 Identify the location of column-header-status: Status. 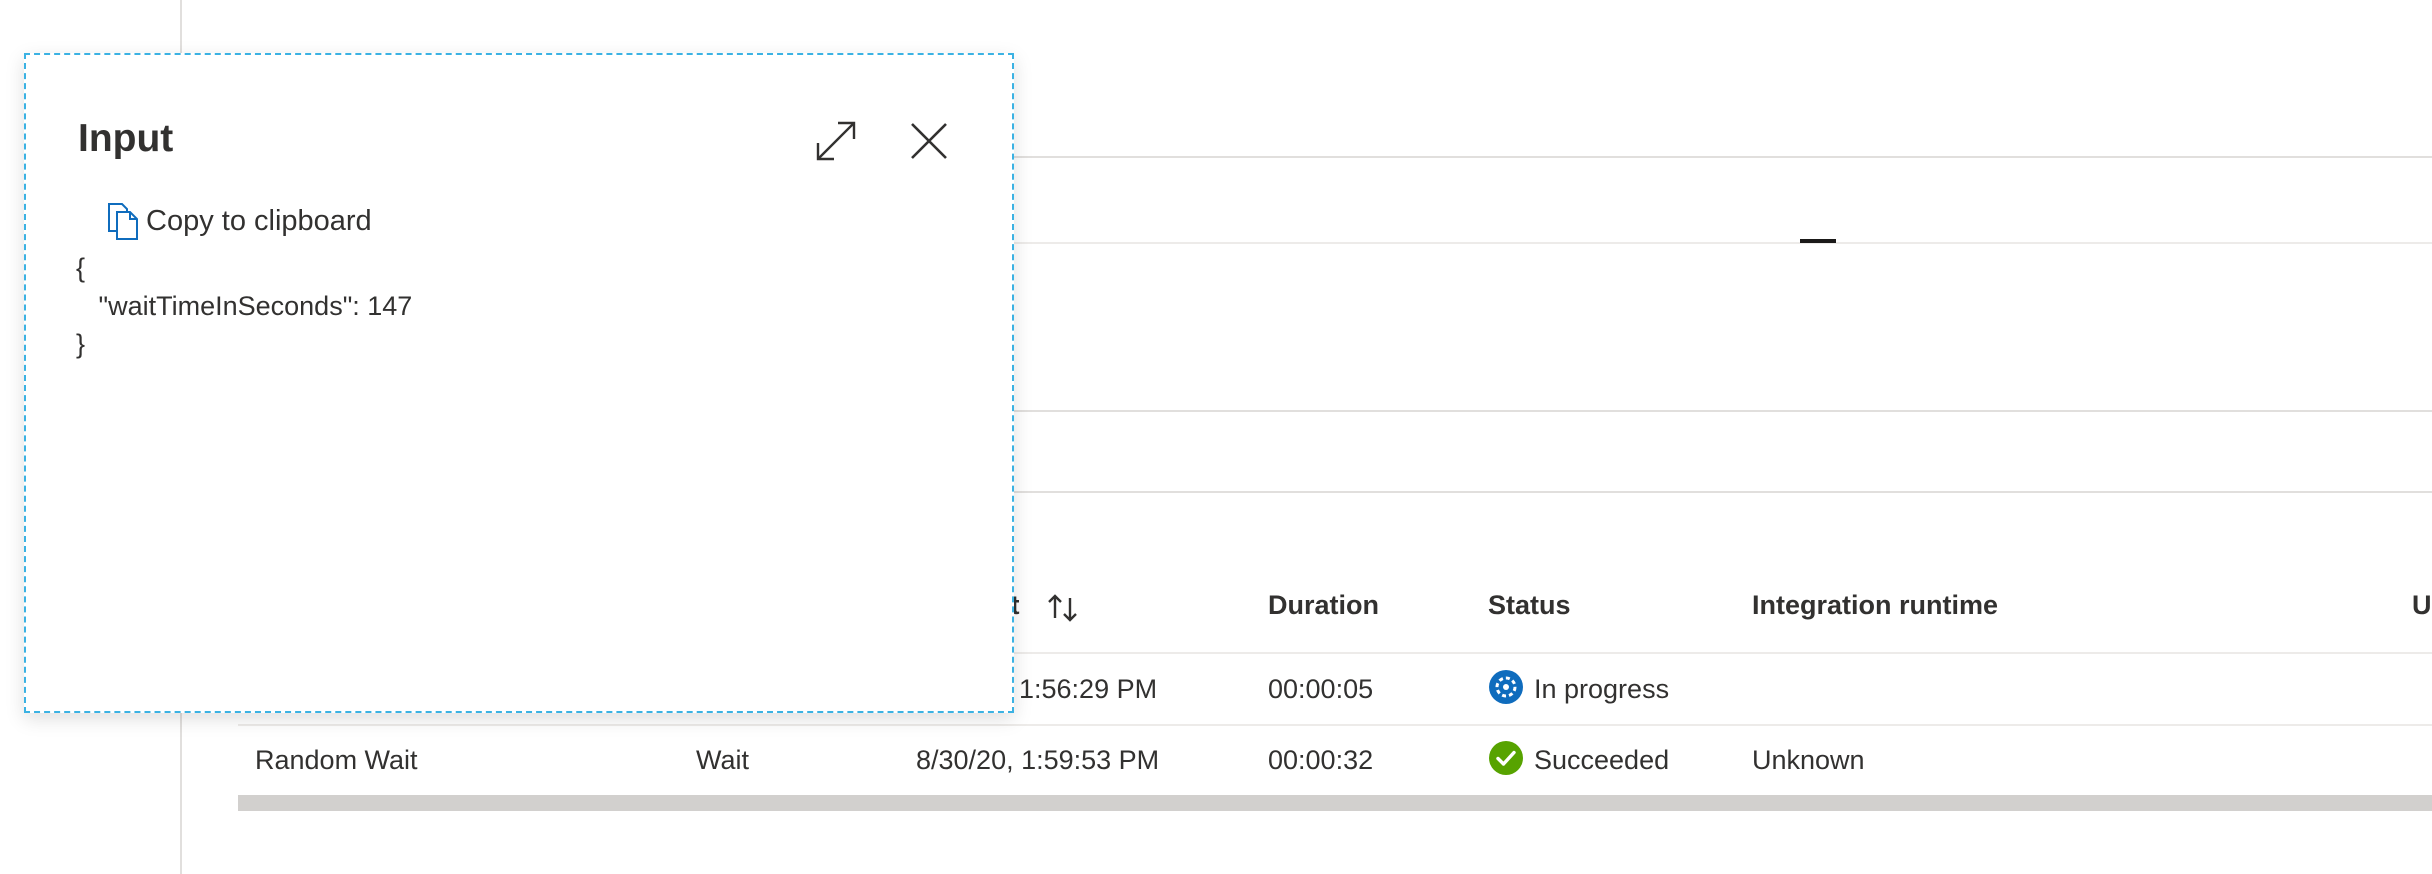
(1529, 605).